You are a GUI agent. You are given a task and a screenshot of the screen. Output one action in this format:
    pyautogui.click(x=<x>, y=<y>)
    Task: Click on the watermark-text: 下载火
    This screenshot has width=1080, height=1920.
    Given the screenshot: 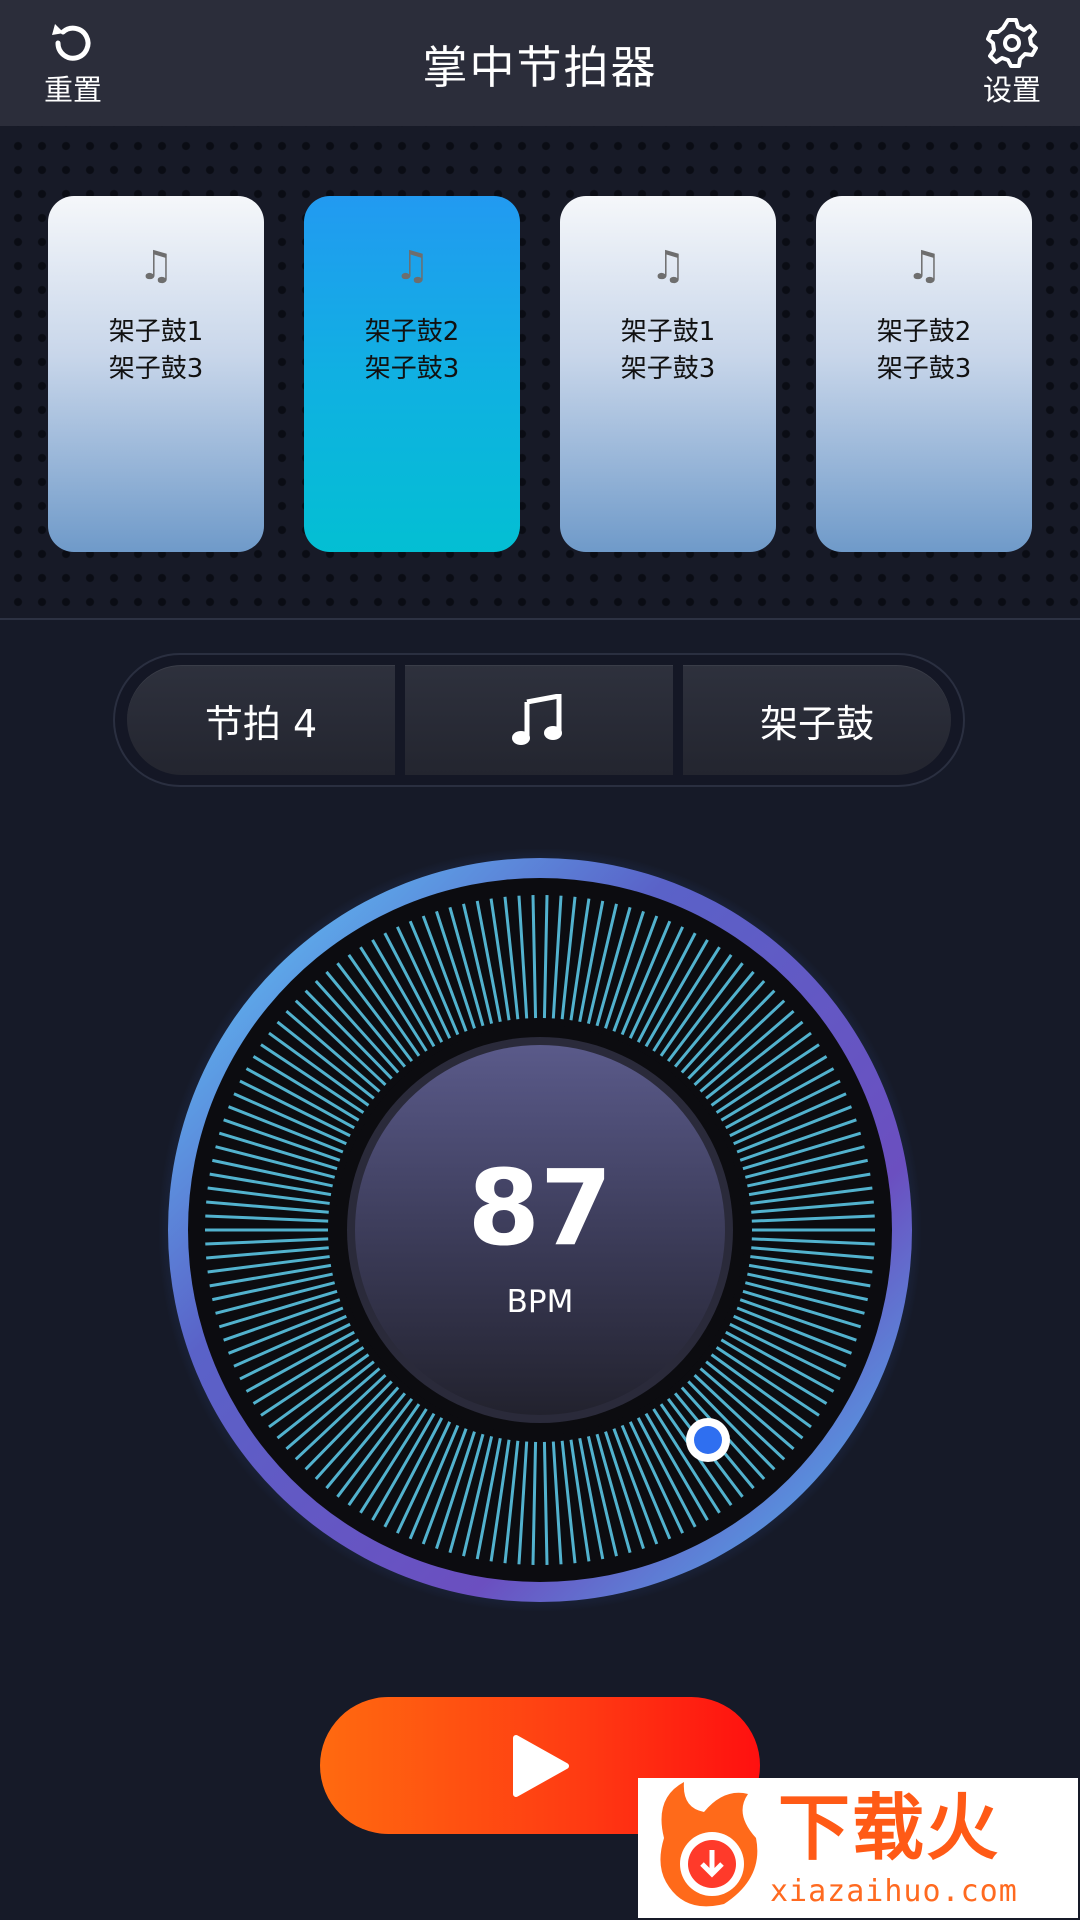 What is the action you would take?
    pyautogui.click(x=889, y=1828)
    